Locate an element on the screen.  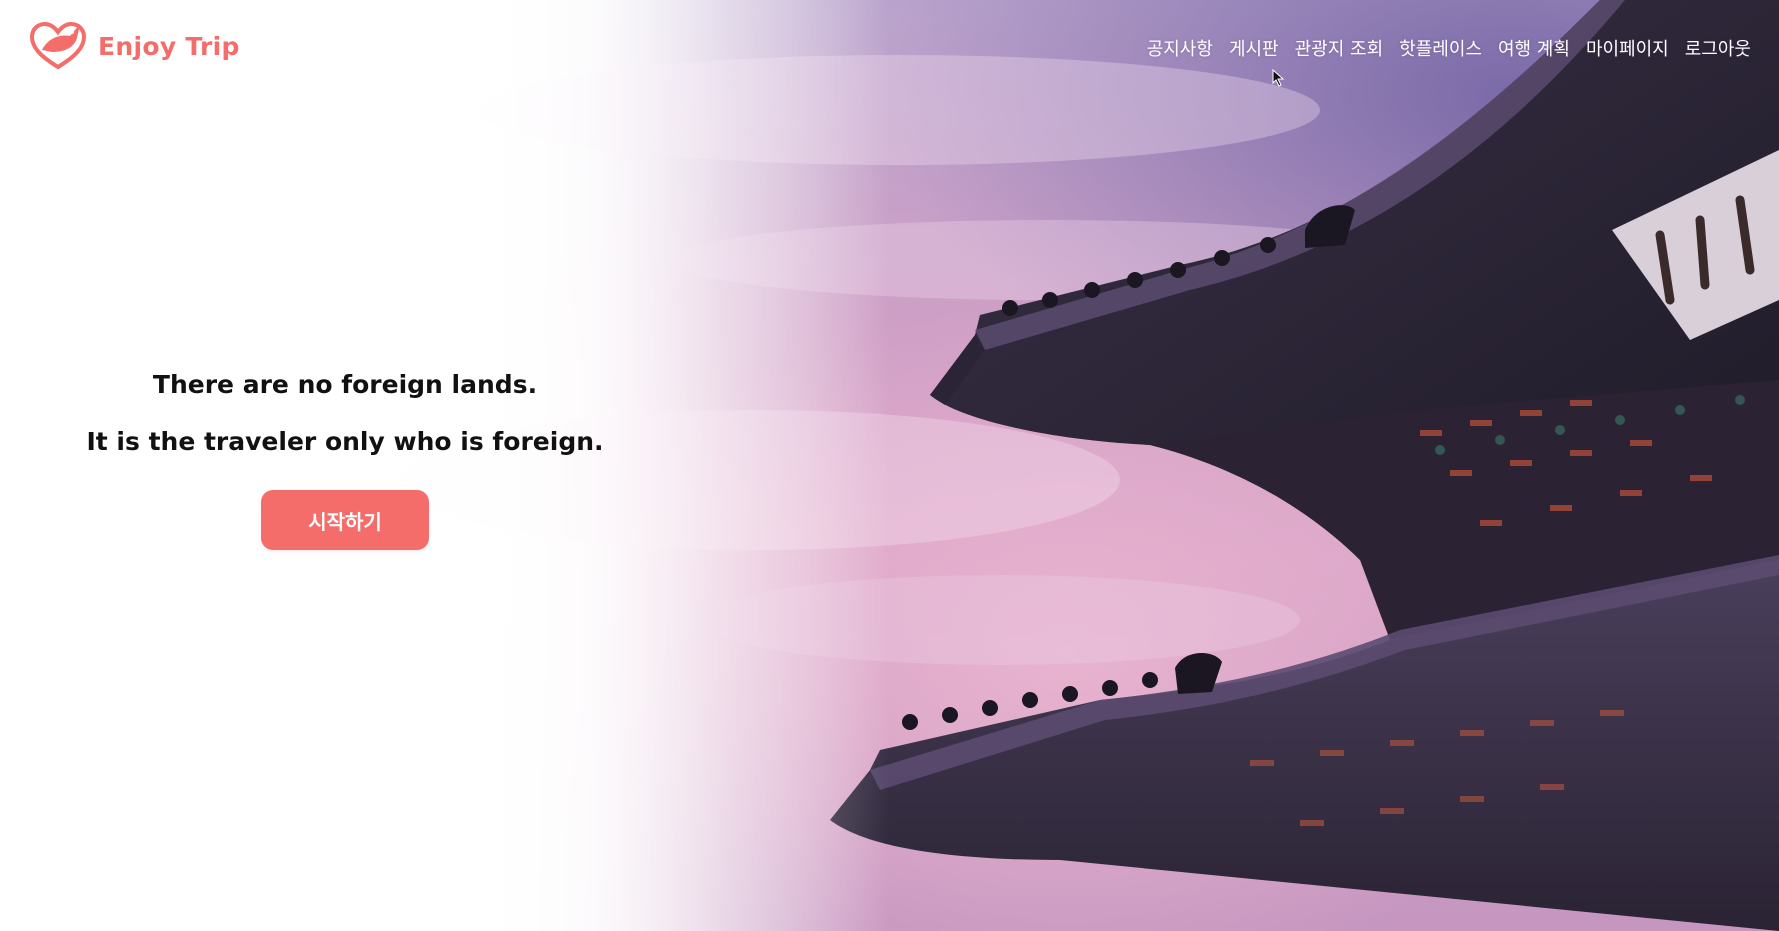
brand-name: Enjoy Trip is located at coordinates (169, 46).